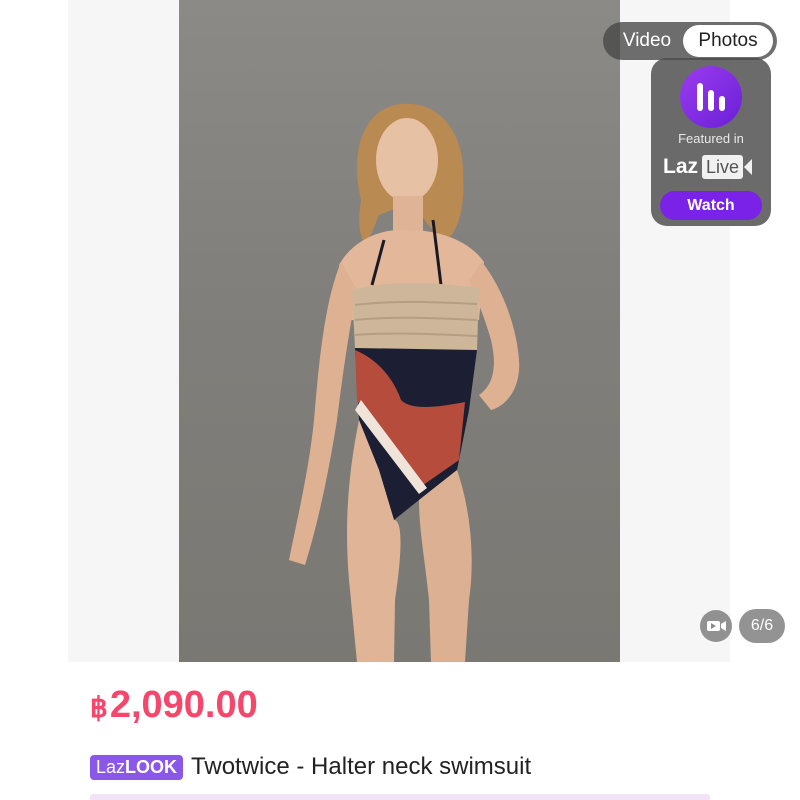  I want to click on lazlook-badge: LazLOOK, so click(137, 767).